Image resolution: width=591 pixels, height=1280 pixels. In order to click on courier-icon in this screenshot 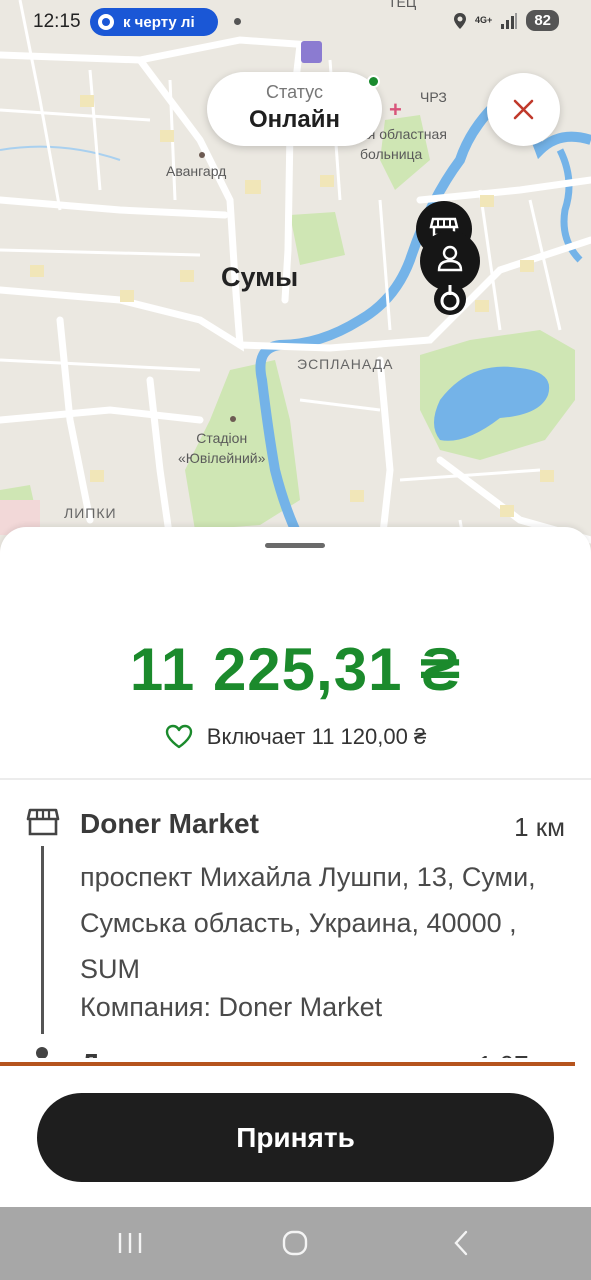, I will do `click(450, 298)`.